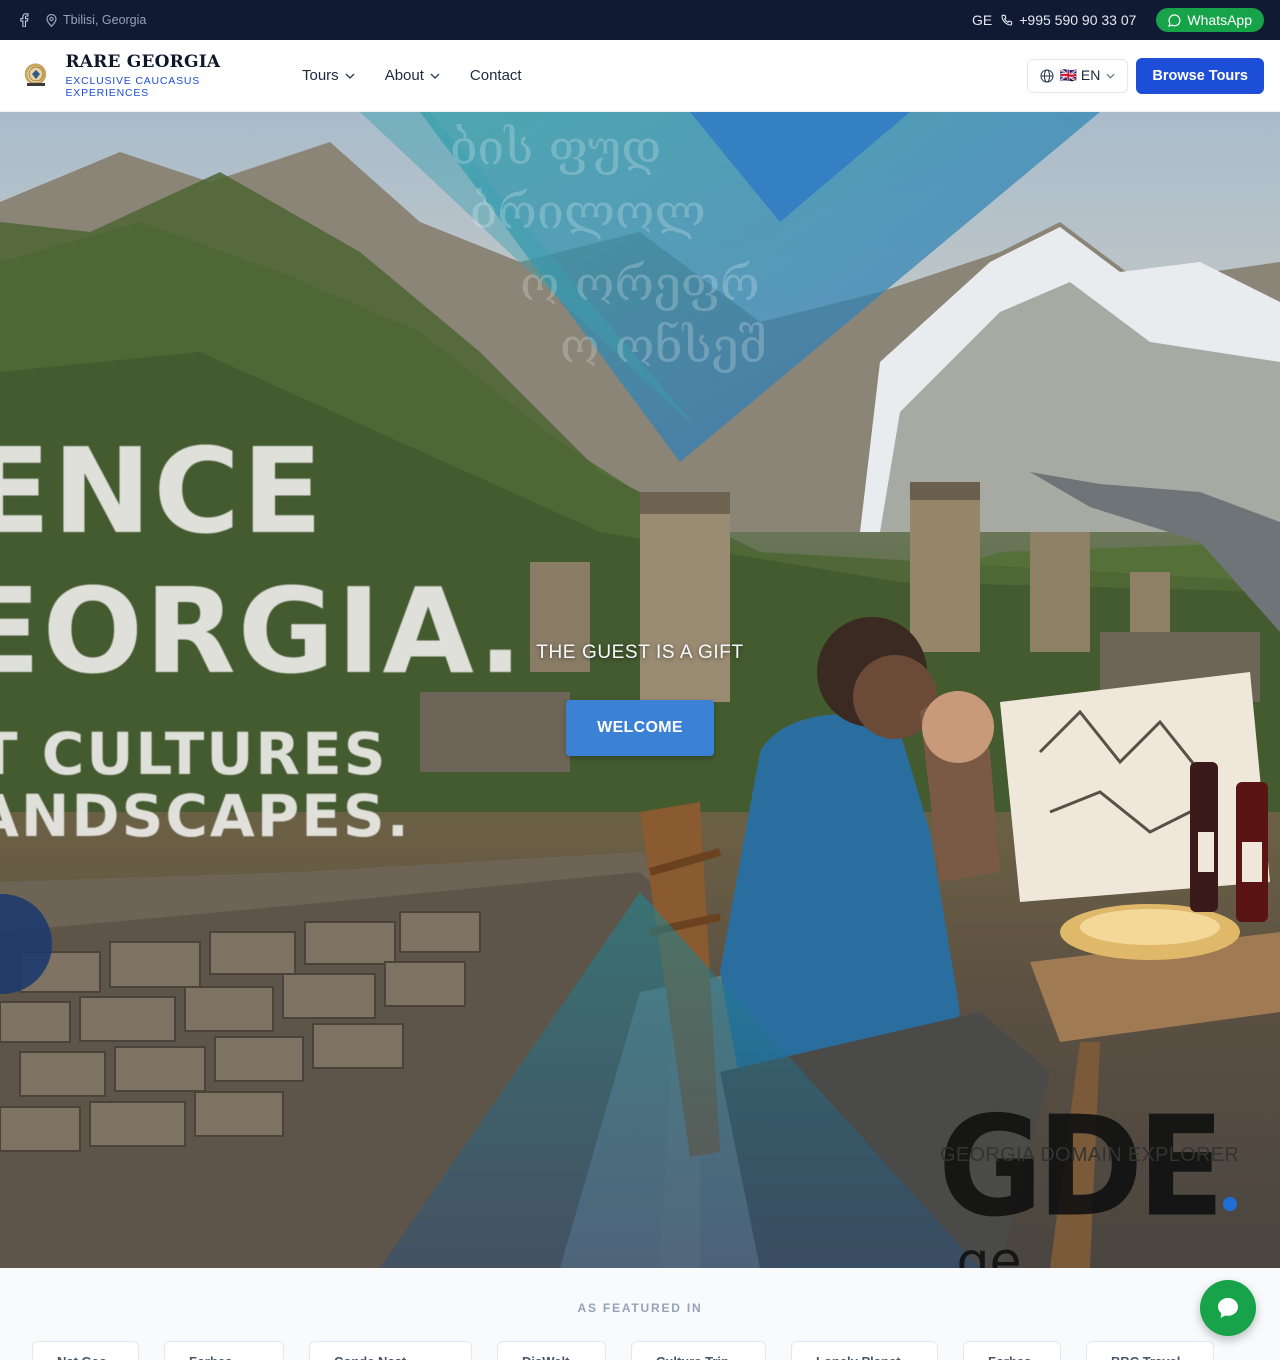 The width and height of the screenshot is (1280, 1360). Describe the element at coordinates (1150, 1350) in the screenshot. I see `featured-item: BBC Travel` at that location.